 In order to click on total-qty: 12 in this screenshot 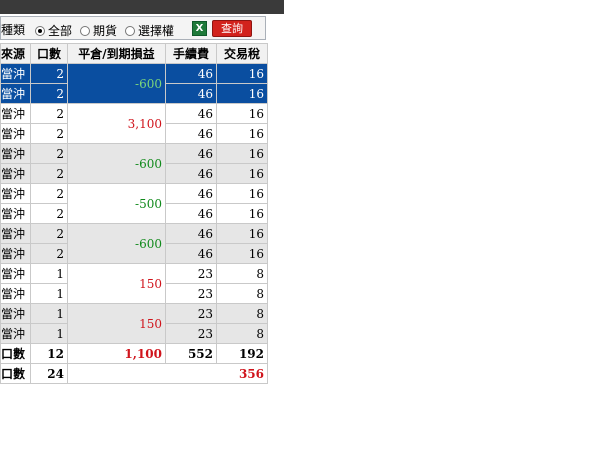, I will do `click(49, 353)`.